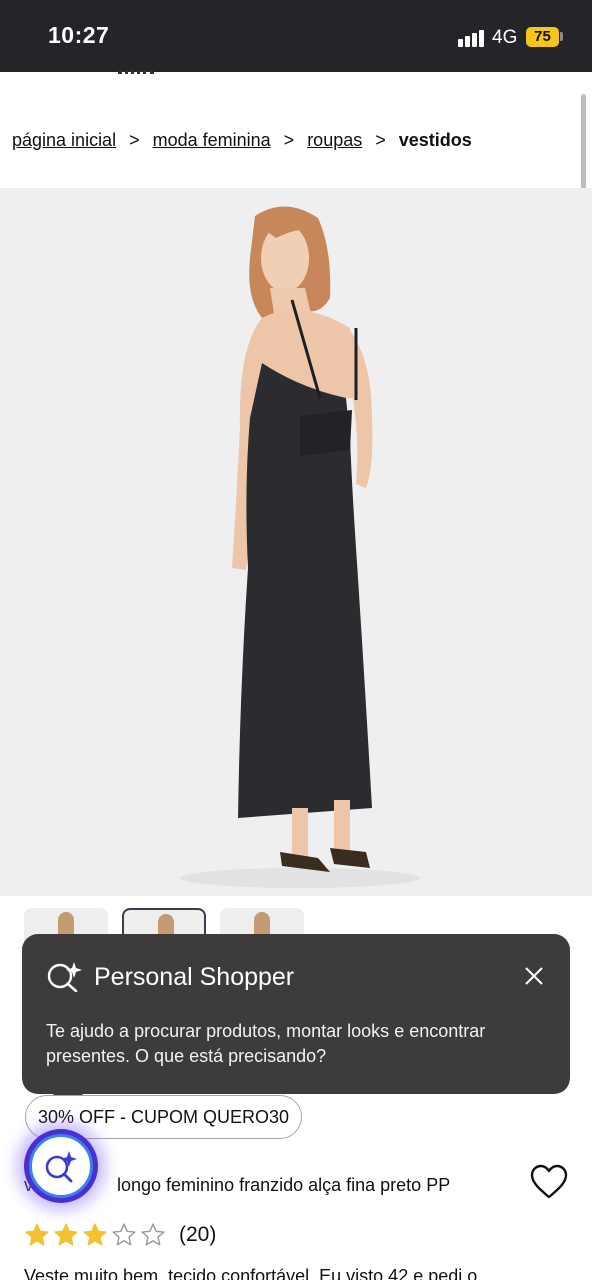 The width and height of the screenshot is (592, 1280). I want to click on heart-icon, so click(549, 1182).